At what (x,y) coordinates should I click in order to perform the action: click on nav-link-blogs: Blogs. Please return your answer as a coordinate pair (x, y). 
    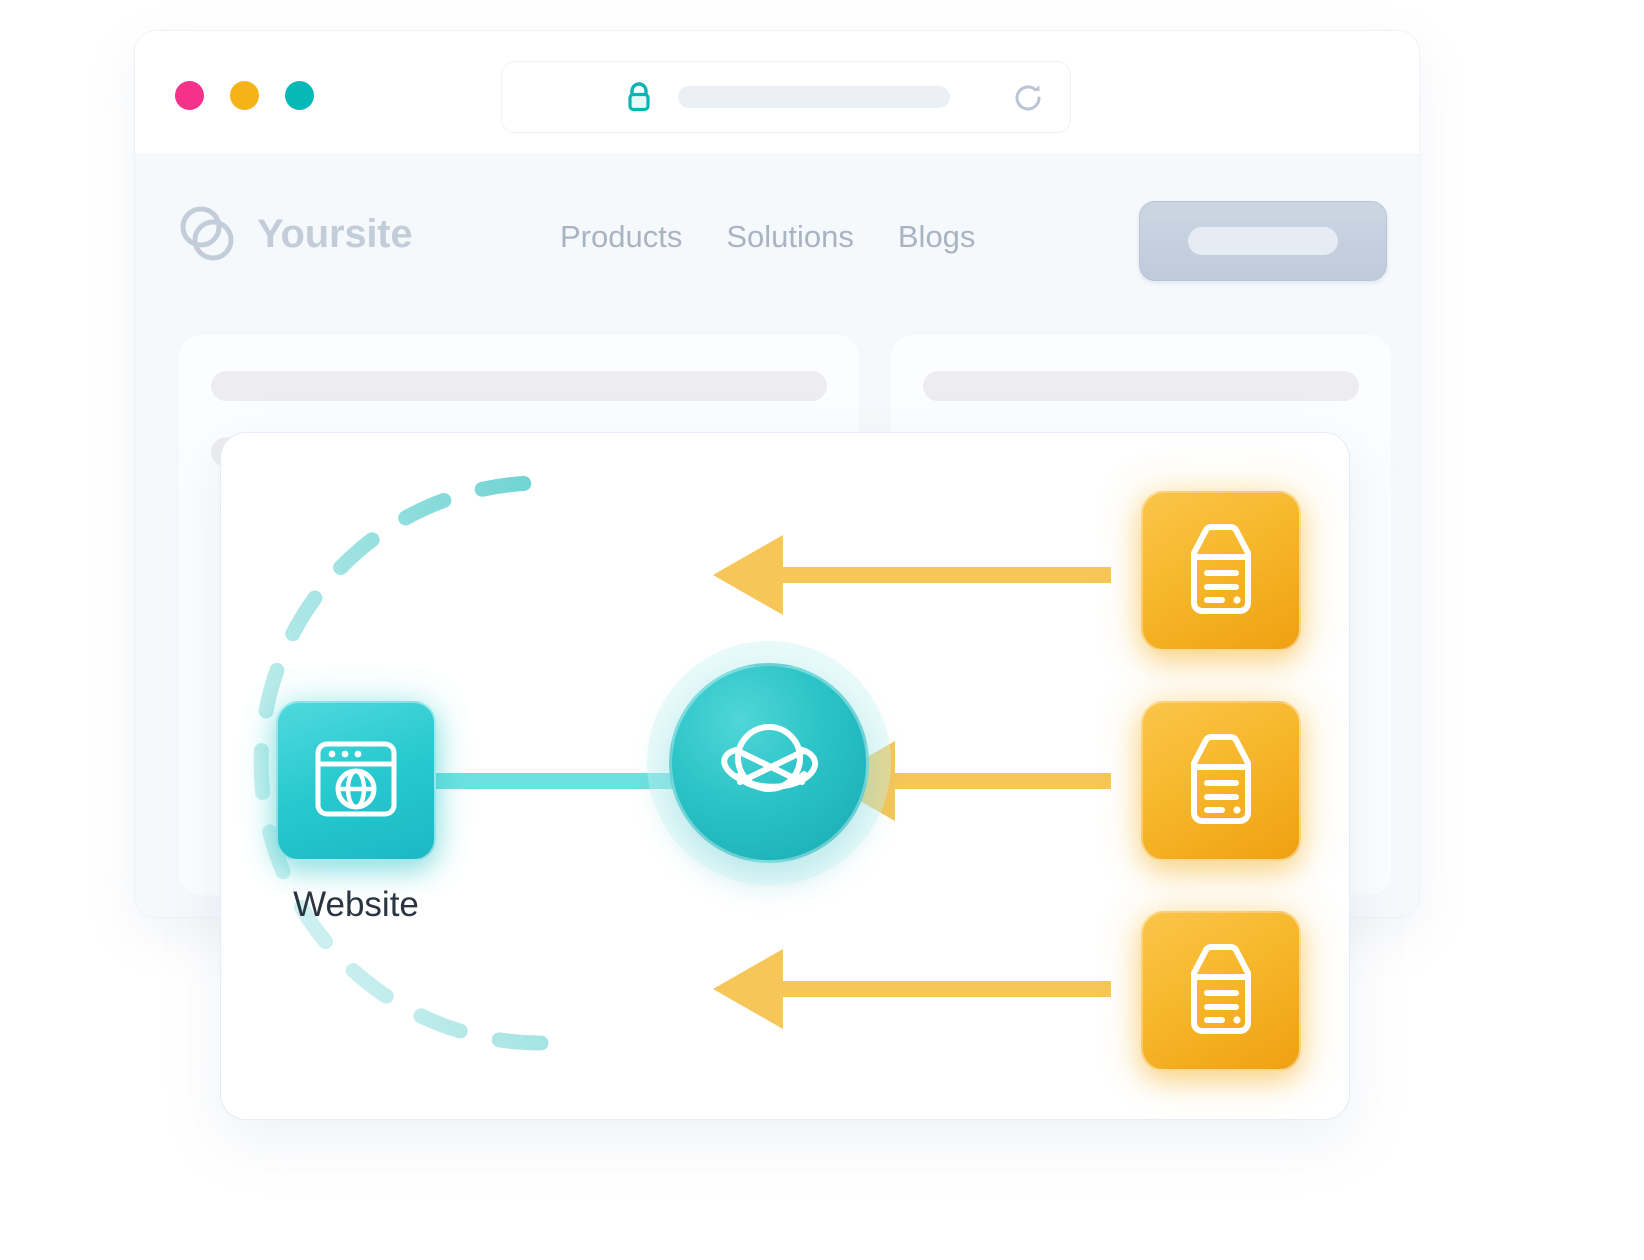
    Looking at the image, I should click on (937, 237).